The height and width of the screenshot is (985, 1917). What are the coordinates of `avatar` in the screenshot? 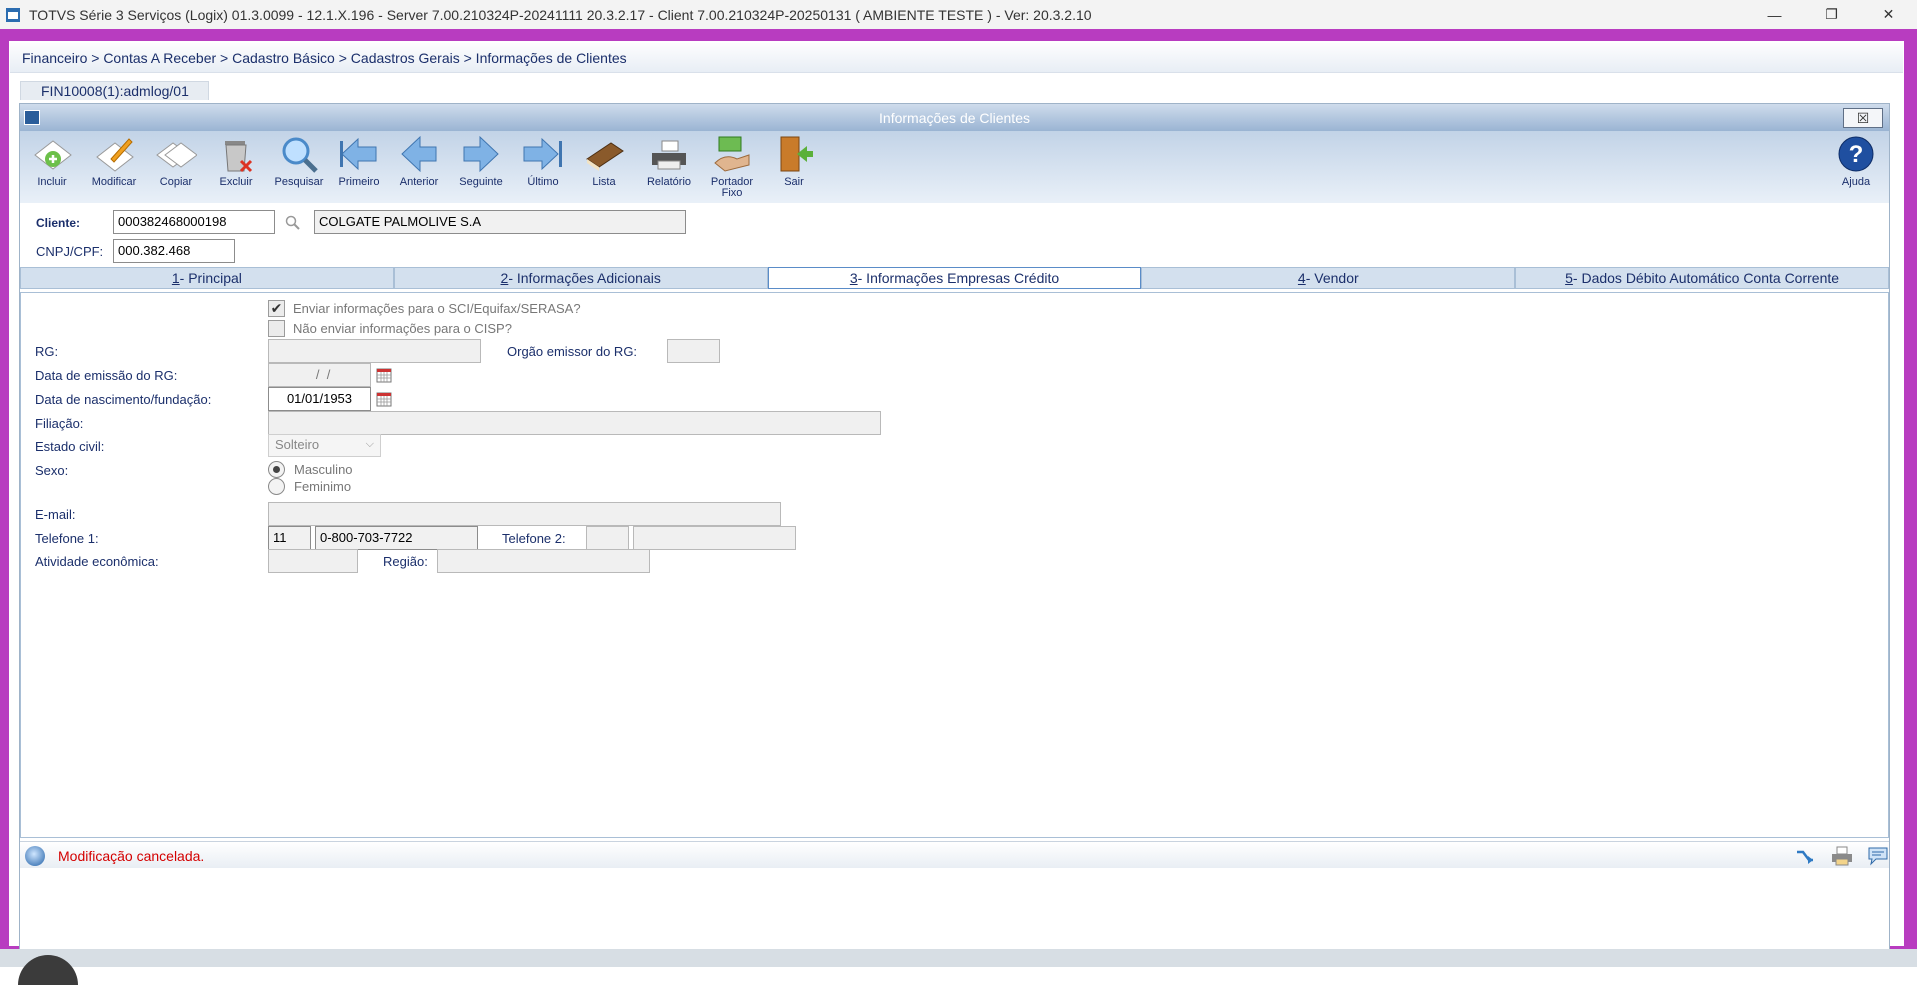 It's located at (48, 970).